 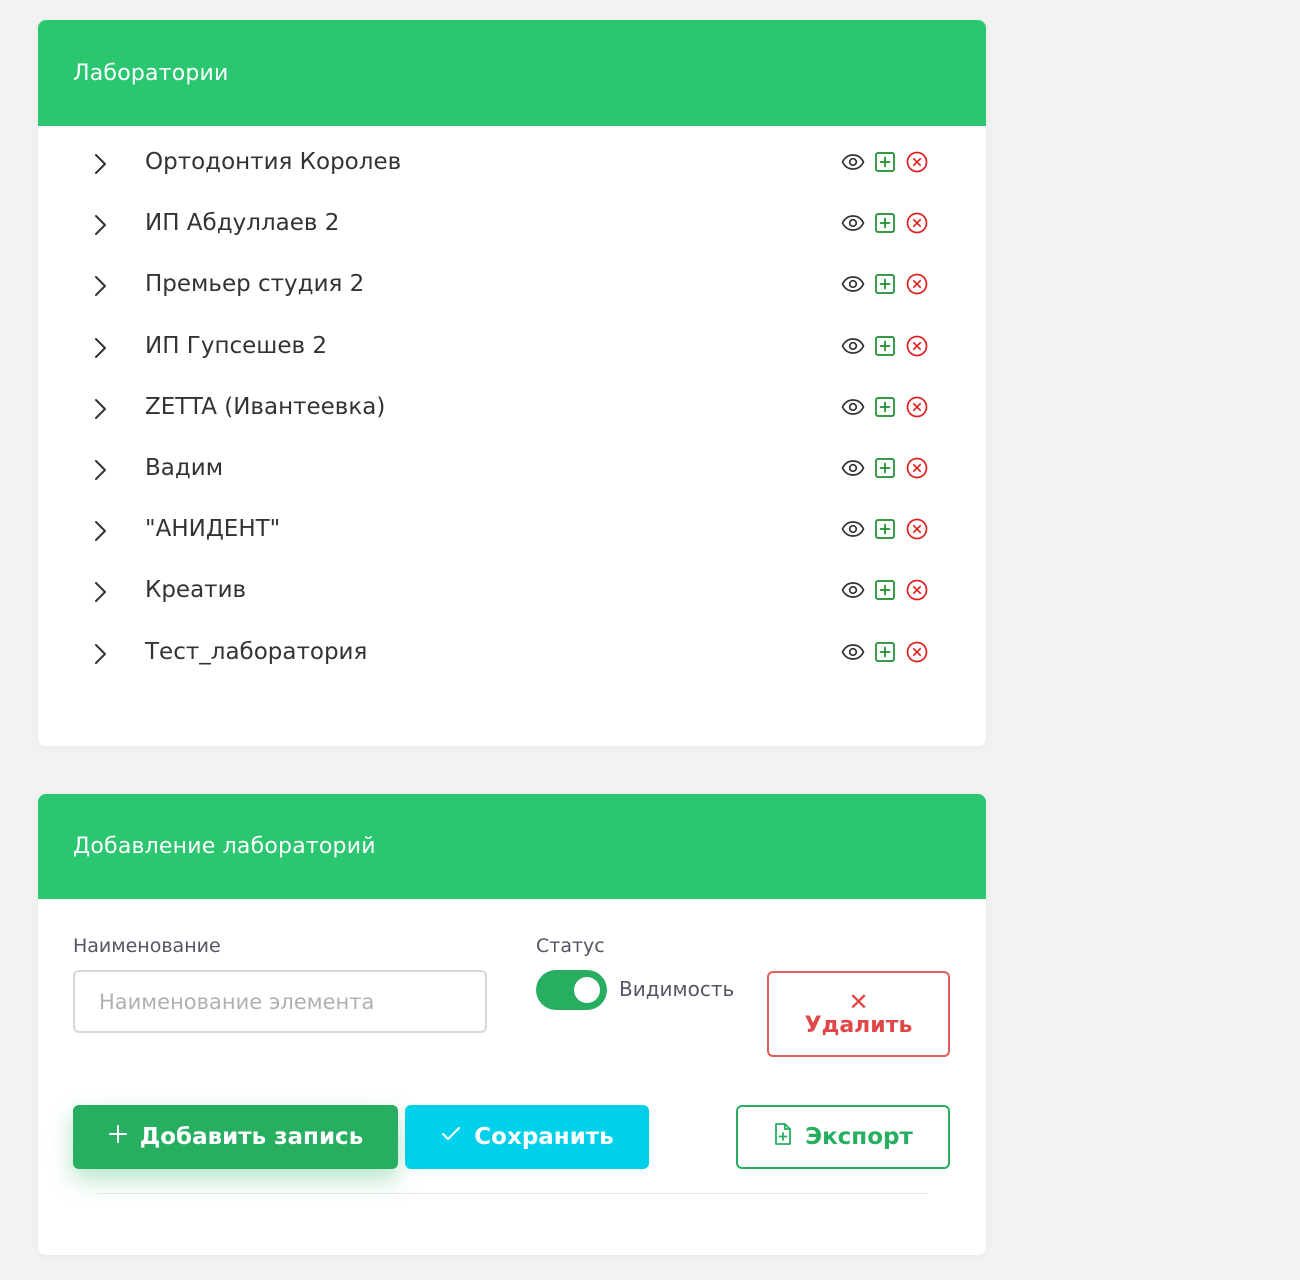 What do you see at coordinates (859, 1137) in the screenshot?
I see `export-button-label: Экспорт` at bounding box center [859, 1137].